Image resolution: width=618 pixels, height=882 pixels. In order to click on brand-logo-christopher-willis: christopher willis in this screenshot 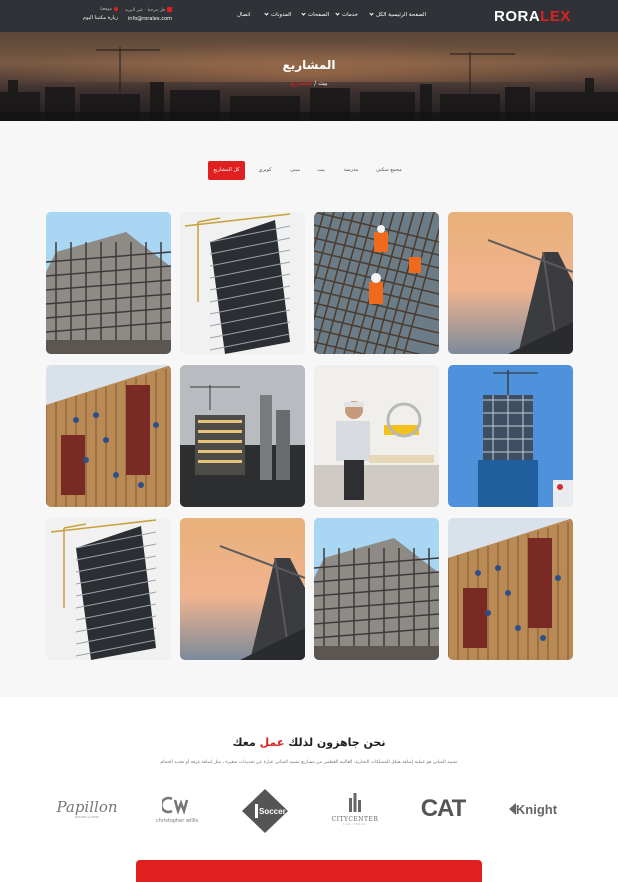, I will do `click(177, 810)`.